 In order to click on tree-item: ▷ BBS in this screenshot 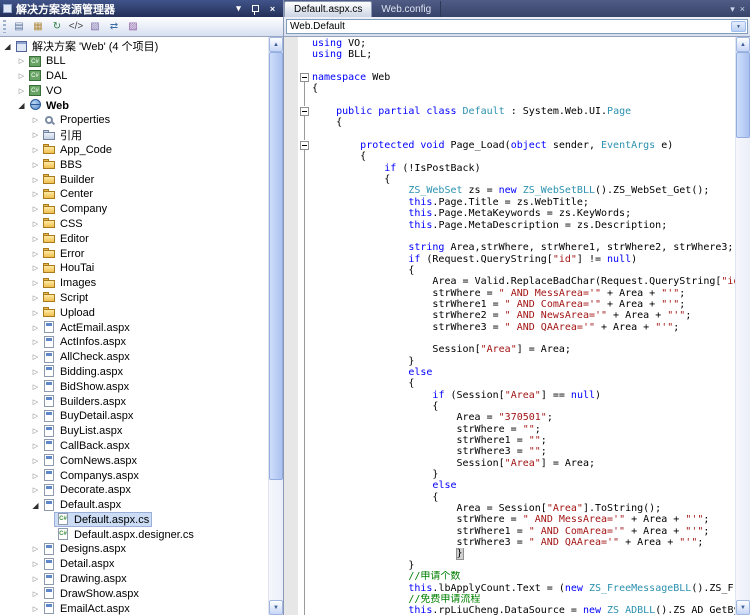, I will do `click(134, 164)`.